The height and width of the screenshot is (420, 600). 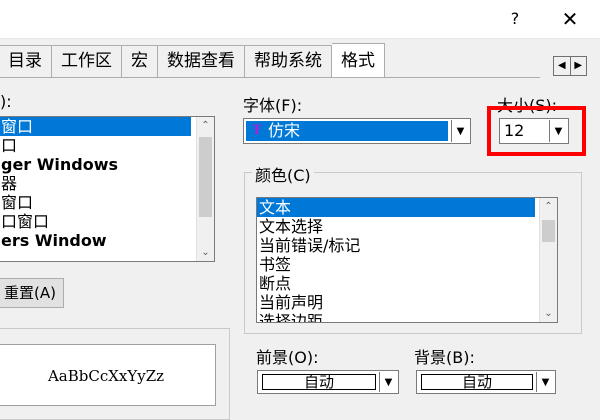 I want to click on tab-baseline, so click(x=270, y=77).